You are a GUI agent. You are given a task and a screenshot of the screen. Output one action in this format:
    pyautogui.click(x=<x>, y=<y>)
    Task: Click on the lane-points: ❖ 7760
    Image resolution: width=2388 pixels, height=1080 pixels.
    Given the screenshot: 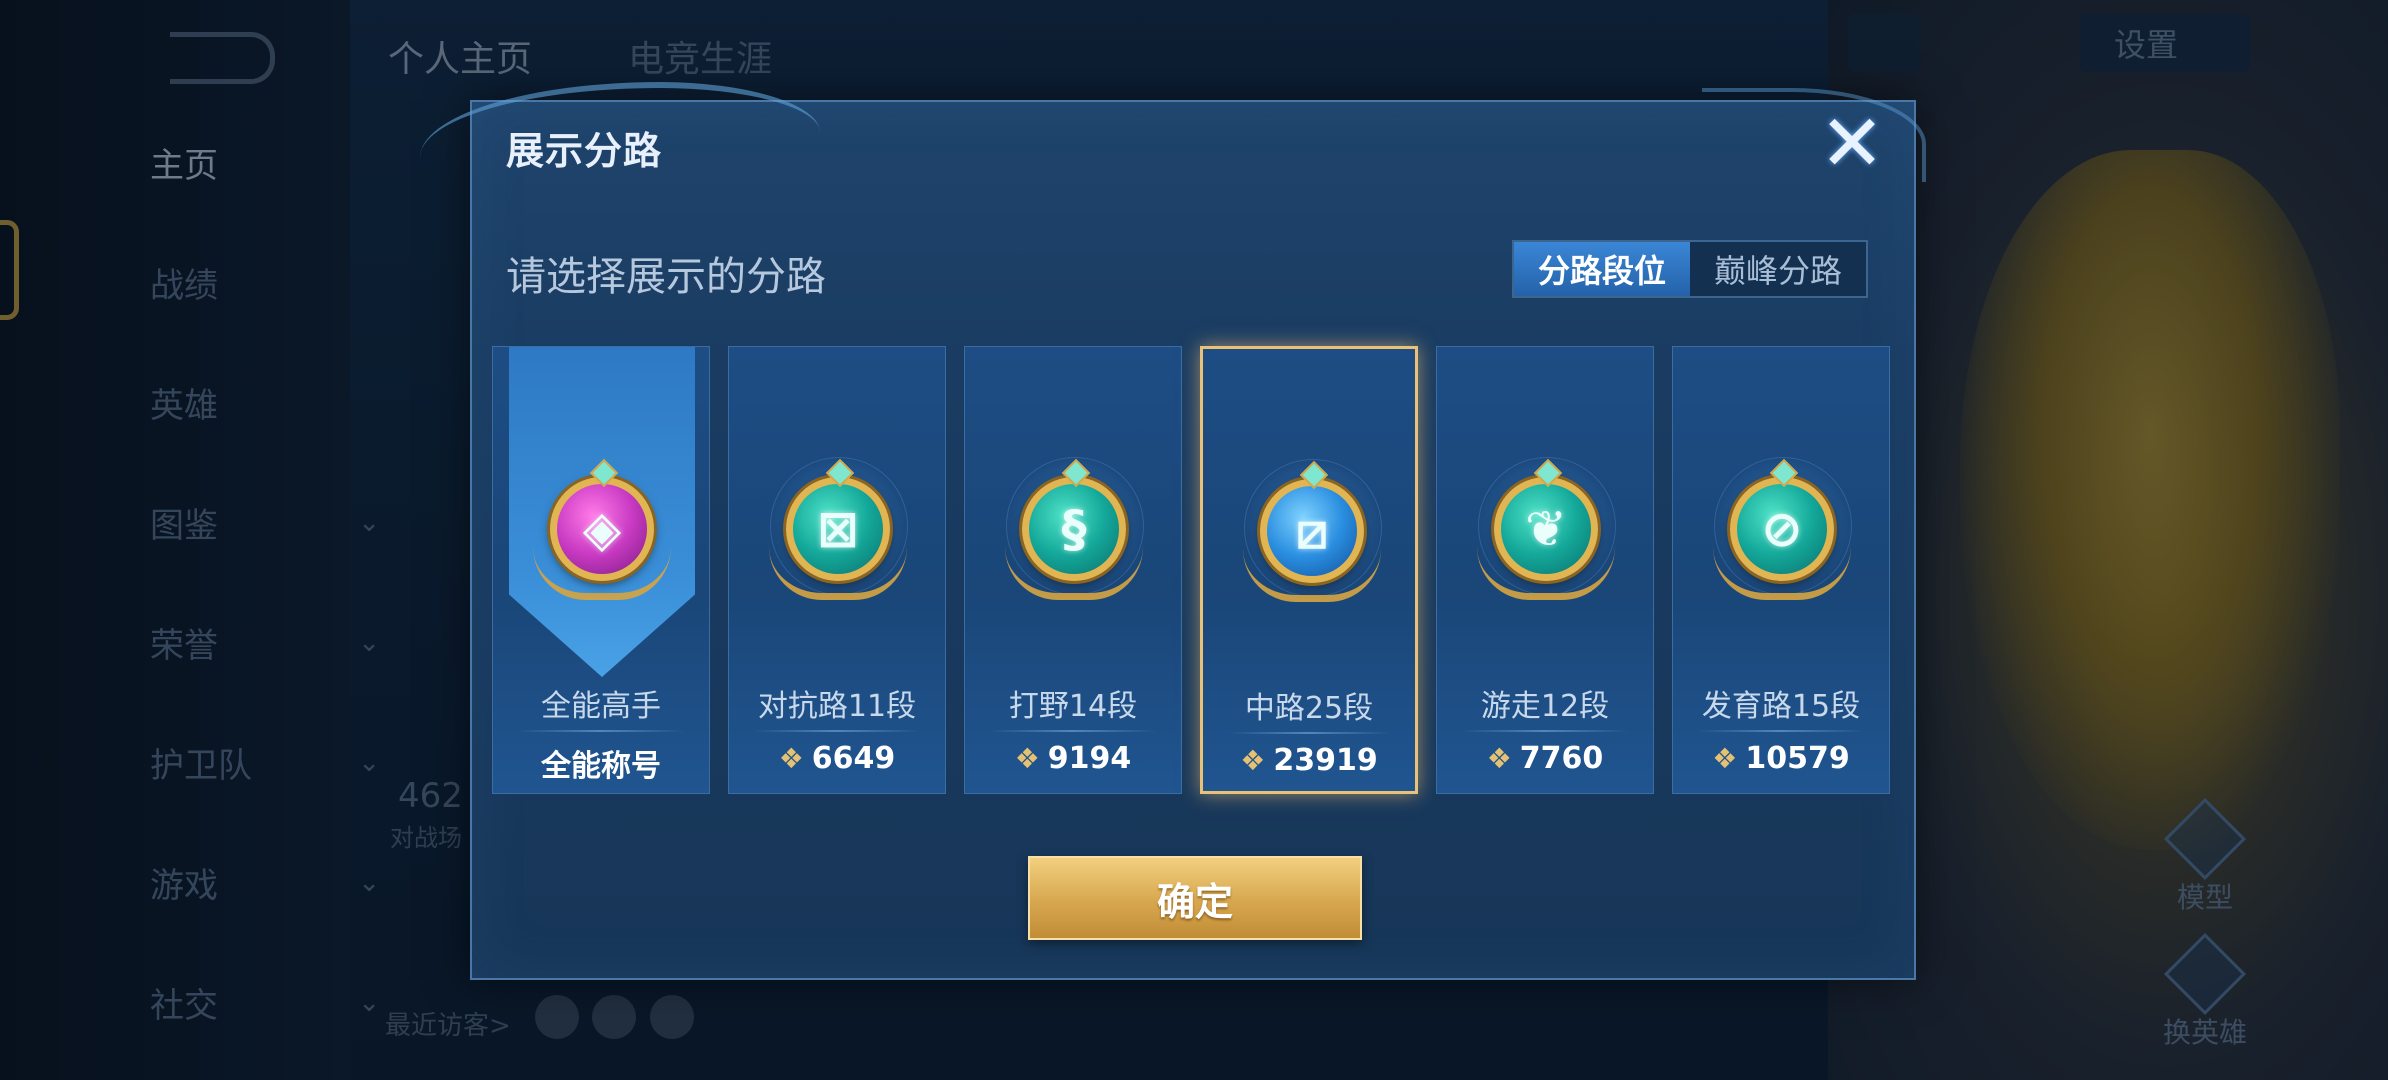 What is the action you would take?
    pyautogui.click(x=1545, y=758)
    